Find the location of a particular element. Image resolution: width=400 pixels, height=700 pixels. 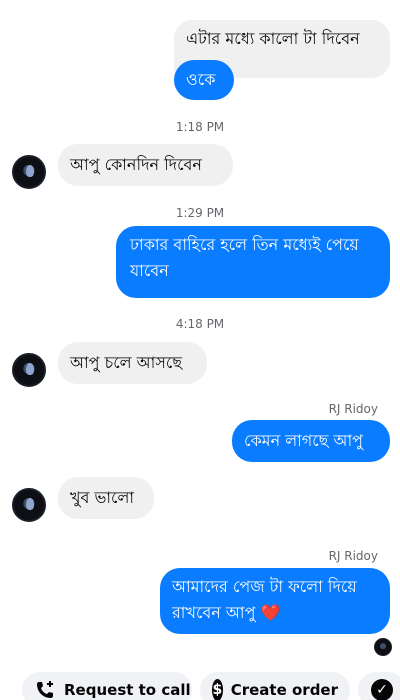

request-to-call-button: Request to call is located at coordinates (107, 686).